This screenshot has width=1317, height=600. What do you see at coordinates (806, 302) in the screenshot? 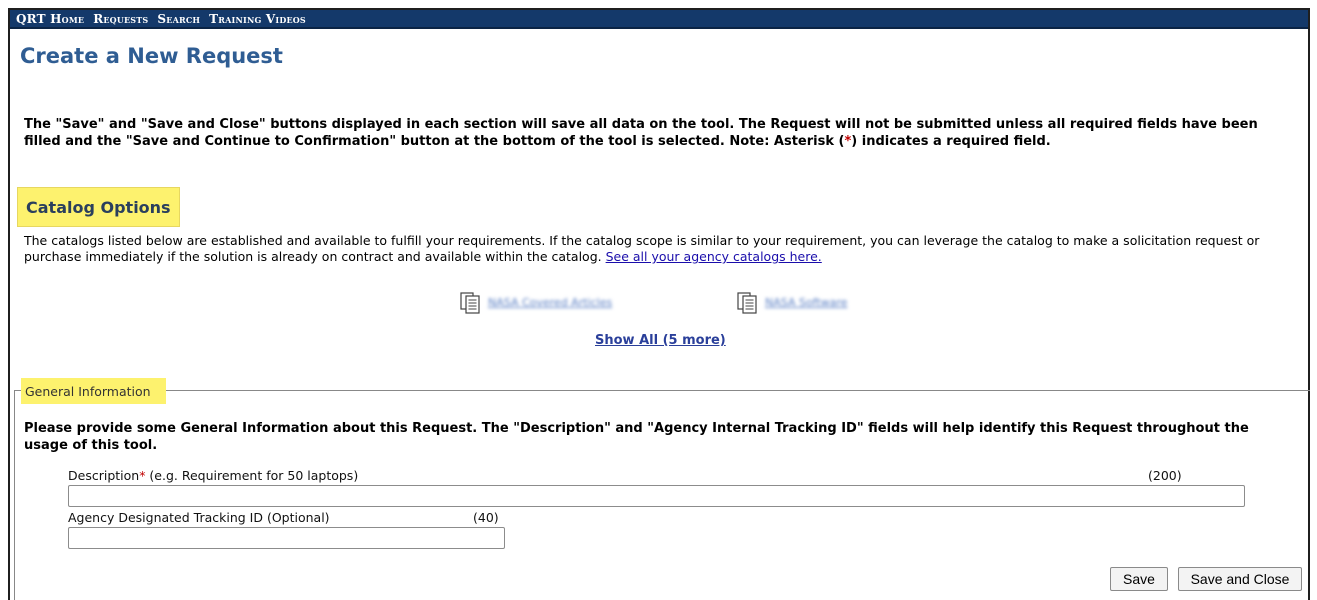
I see `catalog-item-label: NASA Software` at bounding box center [806, 302].